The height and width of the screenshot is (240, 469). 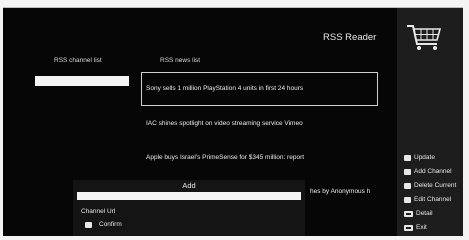 What do you see at coordinates (78, 60) in the screenshot?
I see `channel-list-heading: RSS channel list` at bounding box center [78, 60].